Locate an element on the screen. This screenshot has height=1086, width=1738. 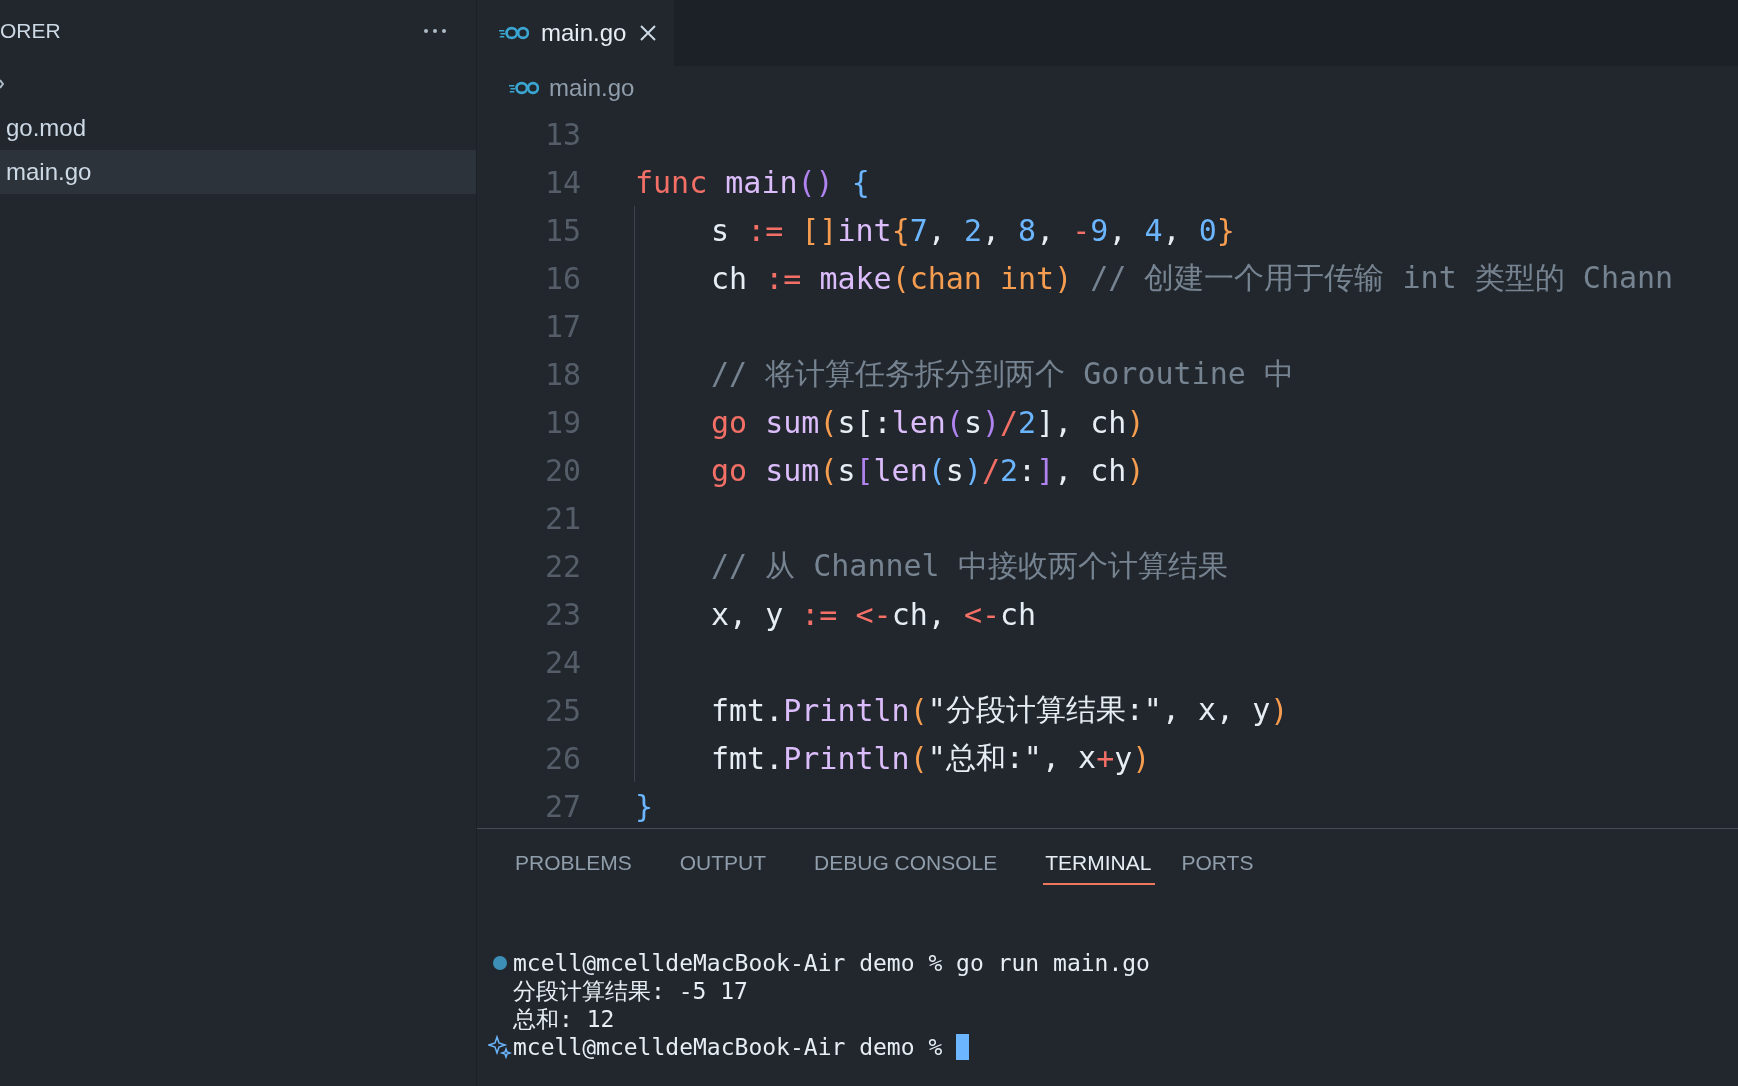
code-comment: // 创建一个用于传输 int 类型的 Chann is located at coordinates (1381, 277).